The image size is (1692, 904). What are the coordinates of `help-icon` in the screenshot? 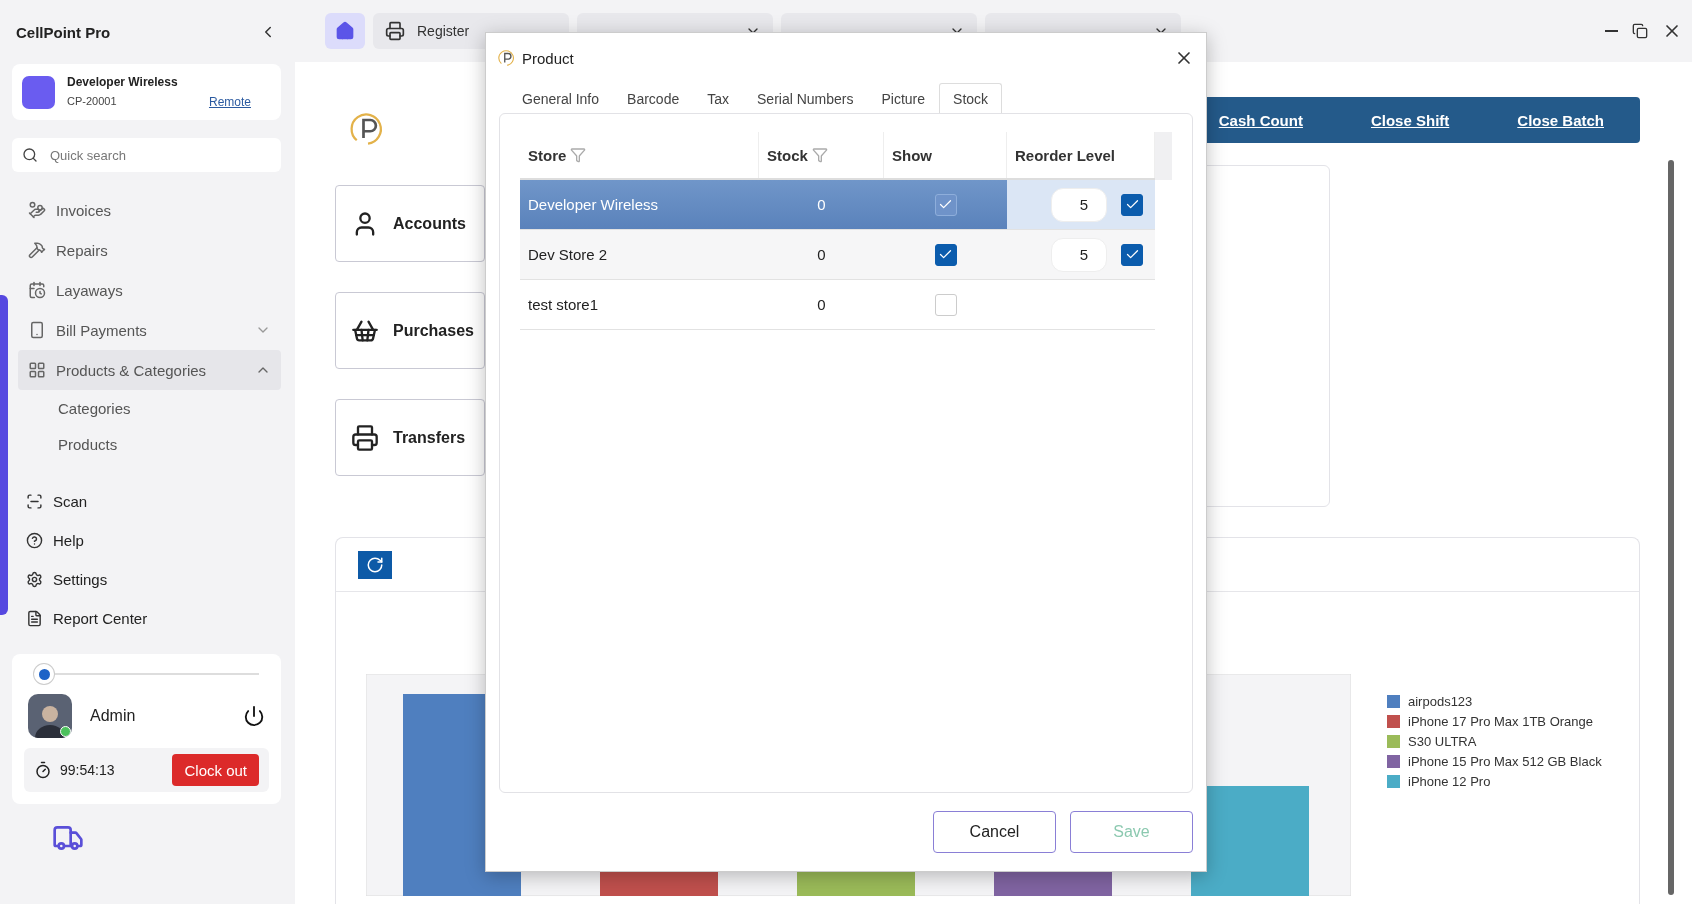 It's located at (34, 540).